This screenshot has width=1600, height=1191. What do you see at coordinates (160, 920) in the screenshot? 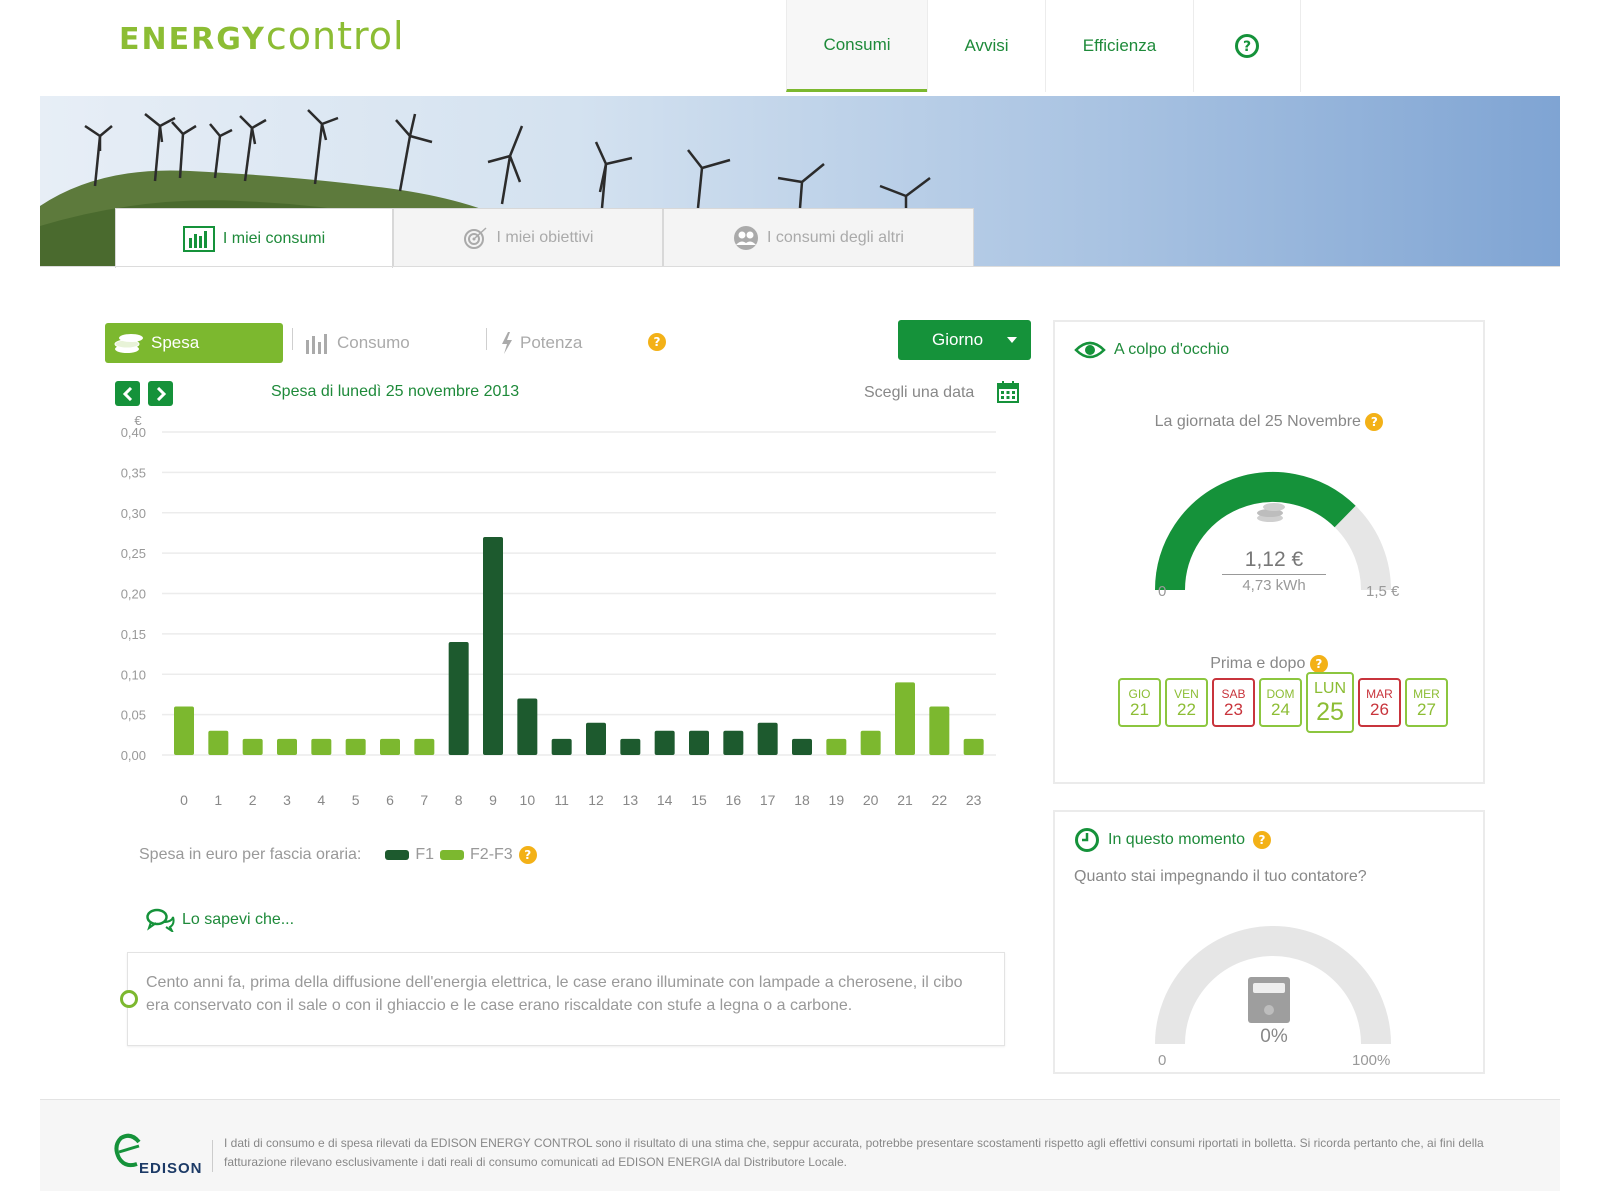
I see `chat-bubbles-icon` at bounding box center [160, 920].